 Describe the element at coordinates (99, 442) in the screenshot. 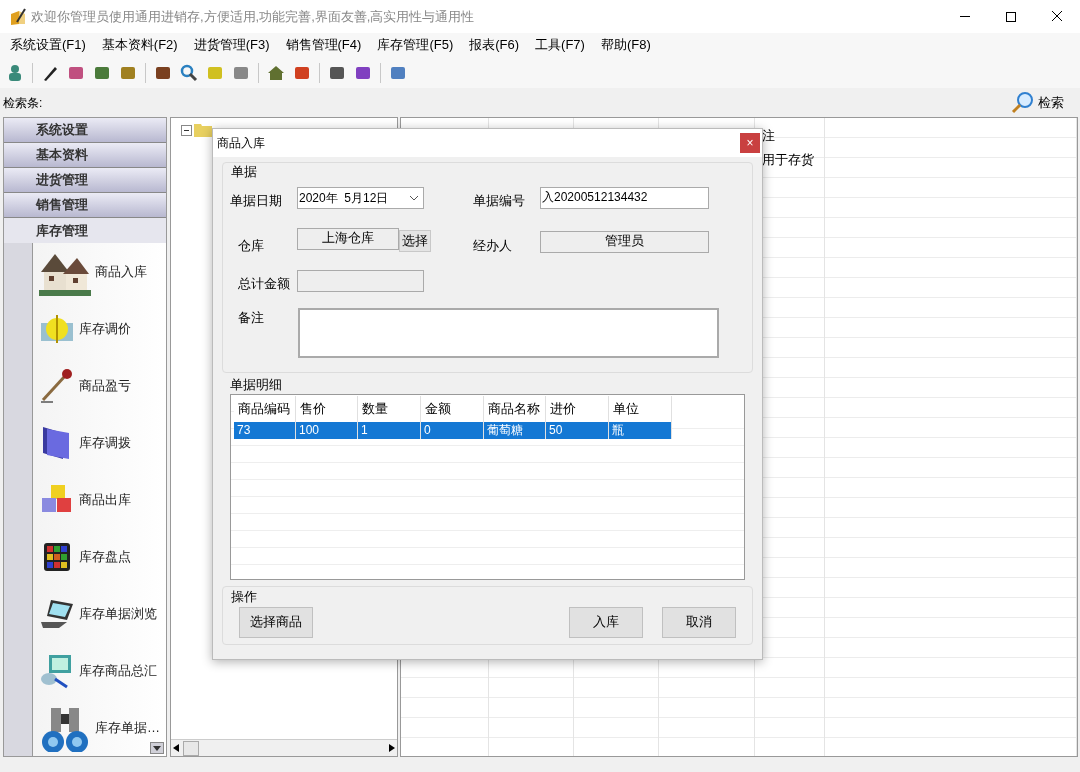

I see `sidebar-item: 库存调拨` at that location.